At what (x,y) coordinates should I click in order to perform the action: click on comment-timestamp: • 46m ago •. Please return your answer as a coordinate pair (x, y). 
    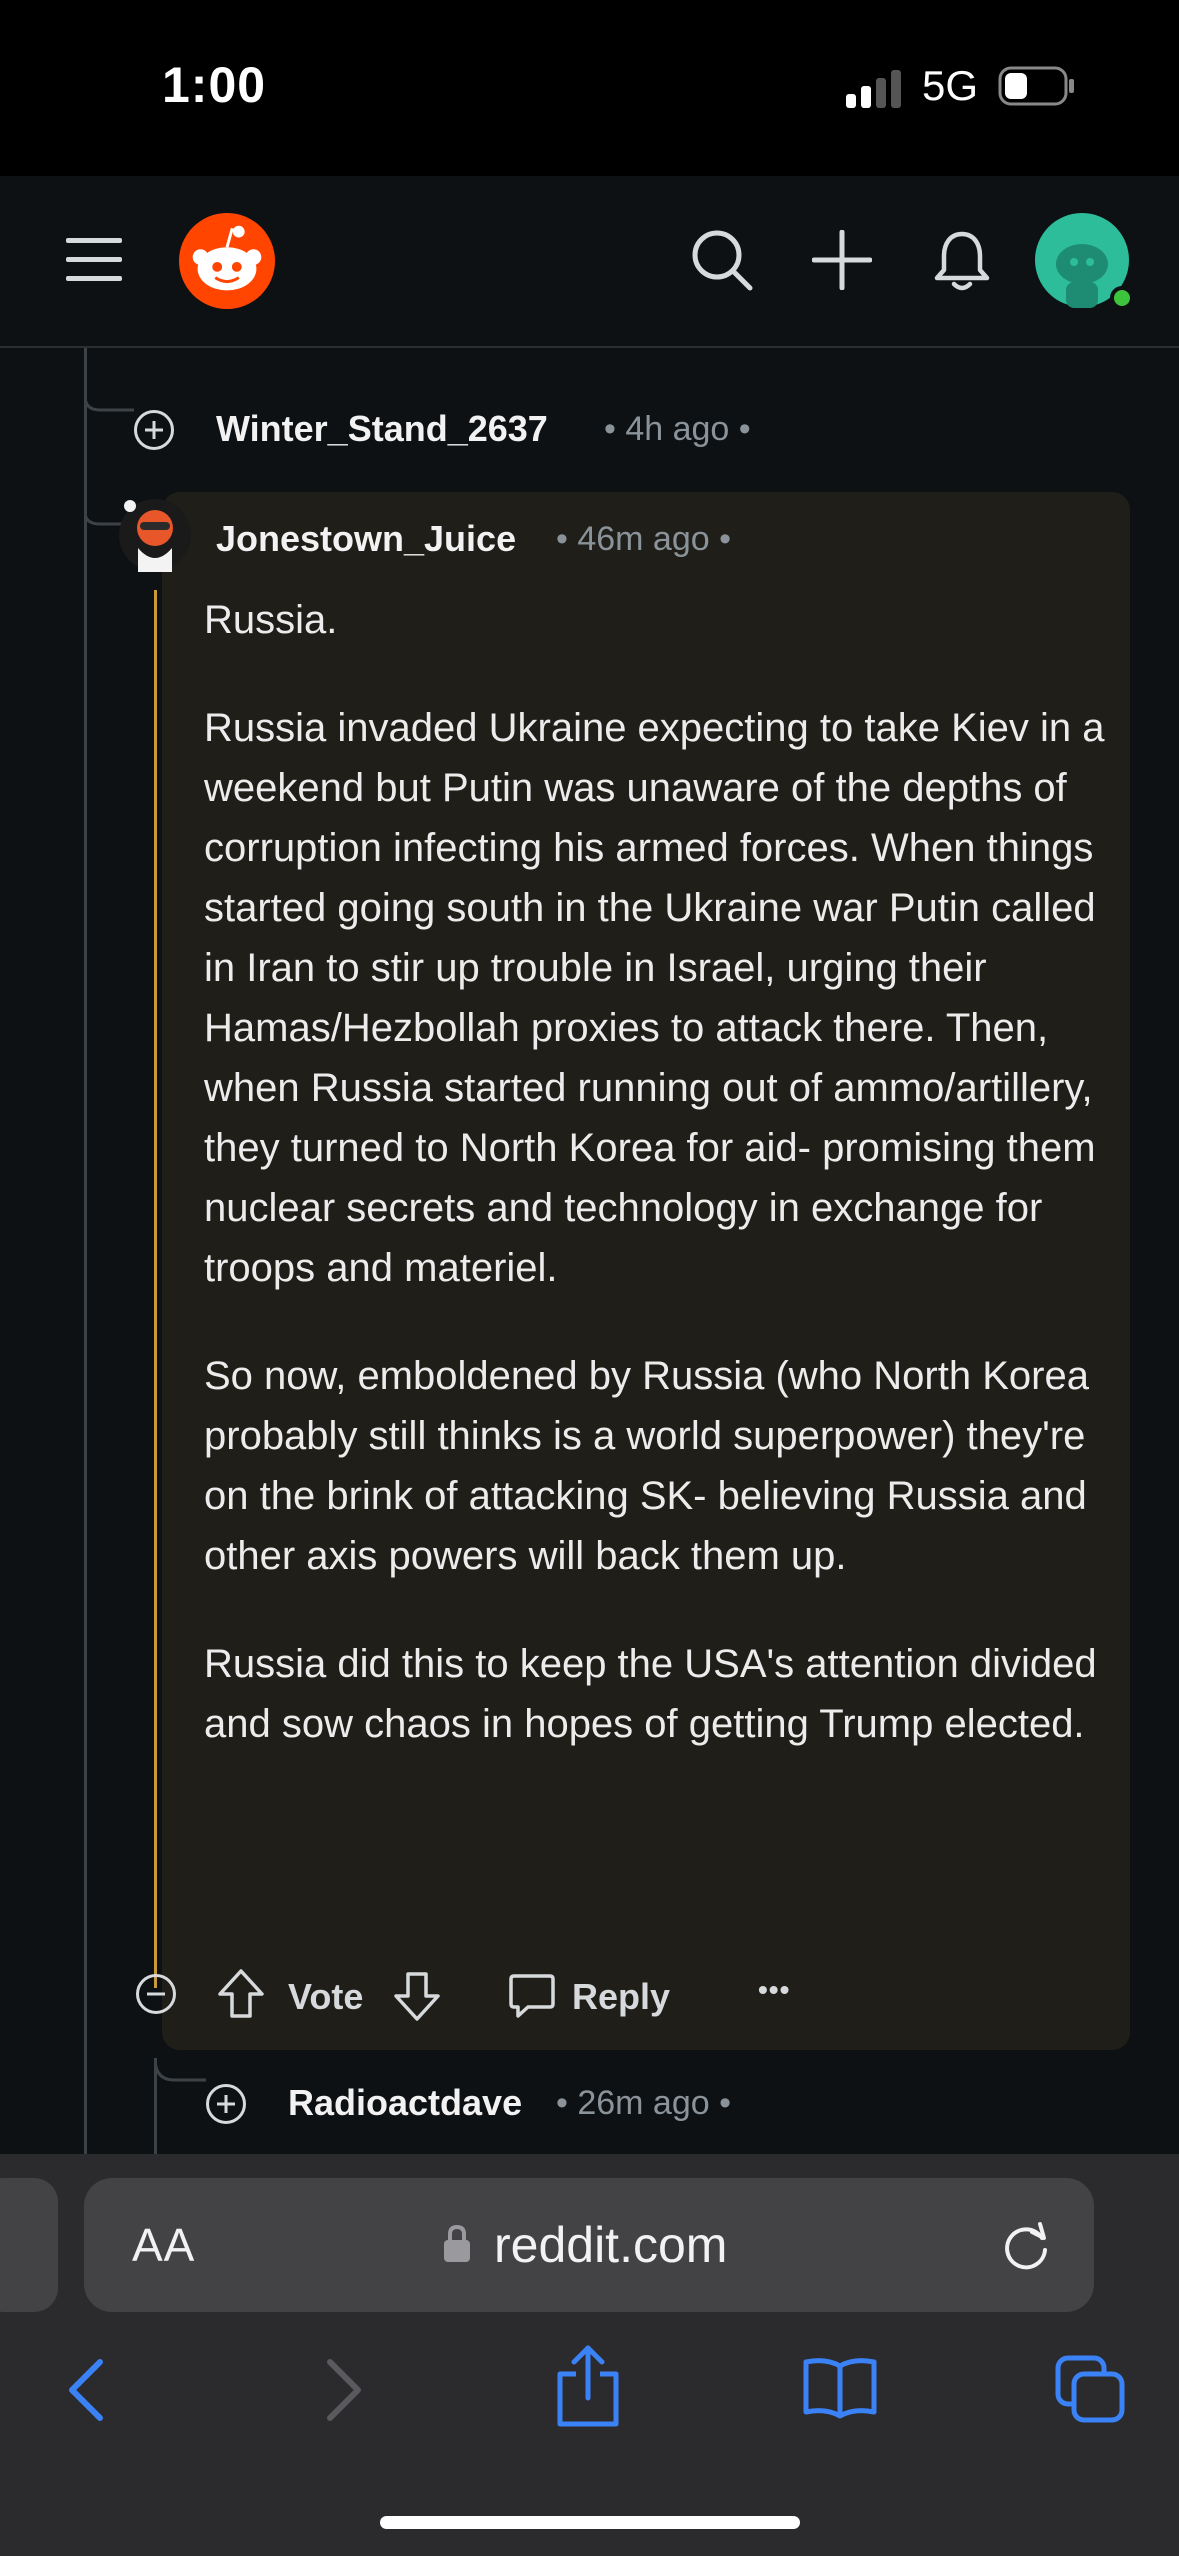
    Looking at the image, I should click on (644, 539).